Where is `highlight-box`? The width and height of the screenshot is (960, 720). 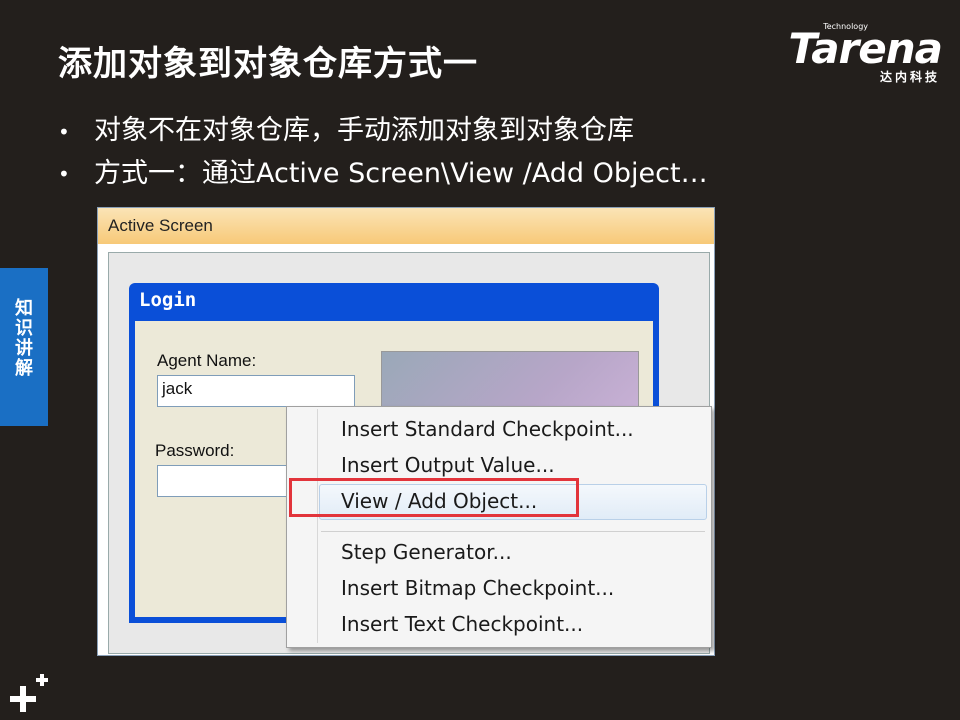
highlight-box is located at coordinates (434, 497).